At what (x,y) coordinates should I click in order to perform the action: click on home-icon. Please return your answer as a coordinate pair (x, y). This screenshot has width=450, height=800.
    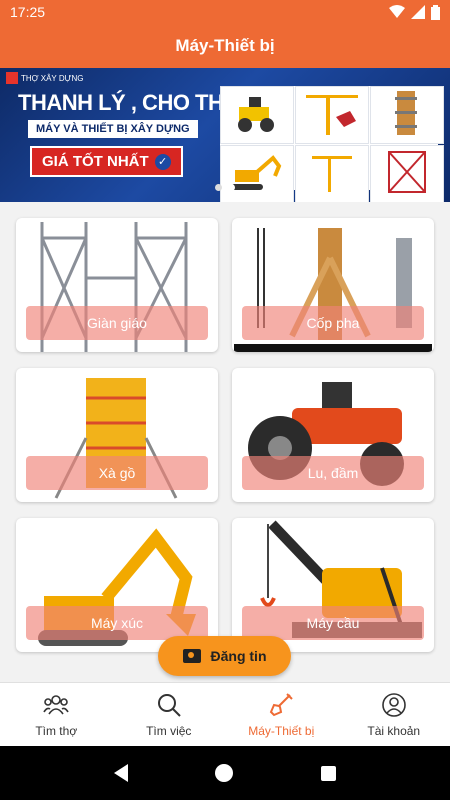
    Looking at the image, I should click on (224, 773).